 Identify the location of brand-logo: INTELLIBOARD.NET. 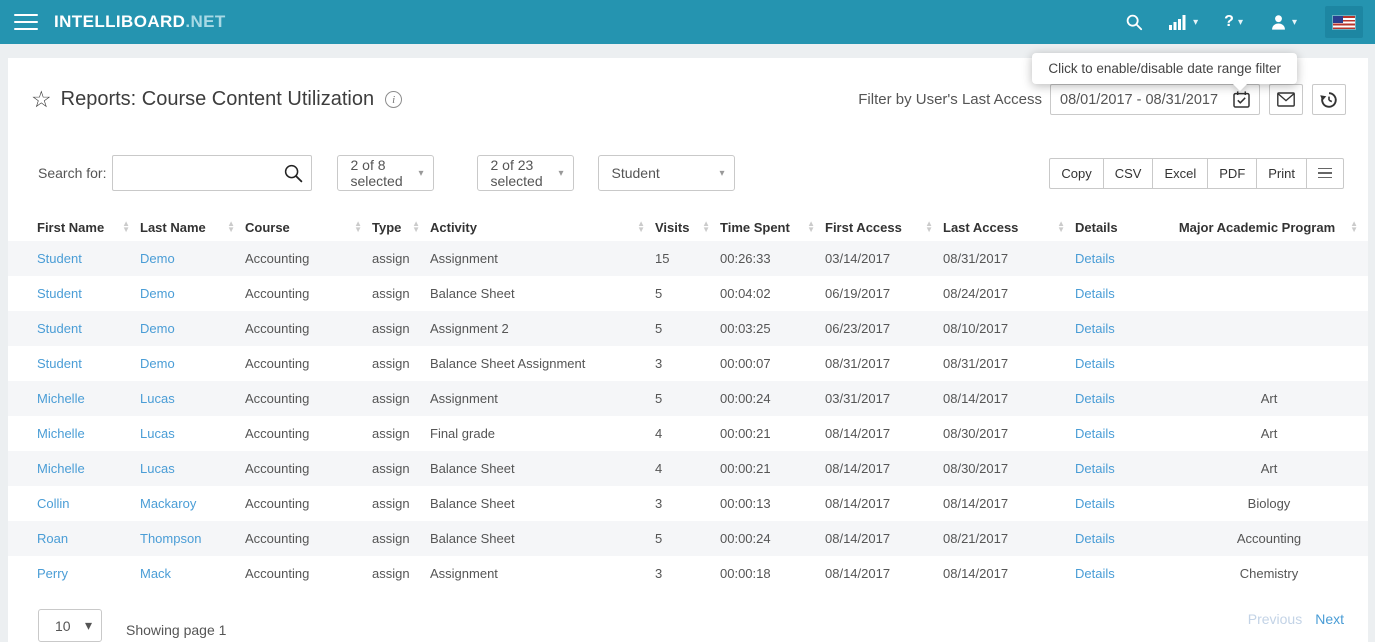
(140, 22).